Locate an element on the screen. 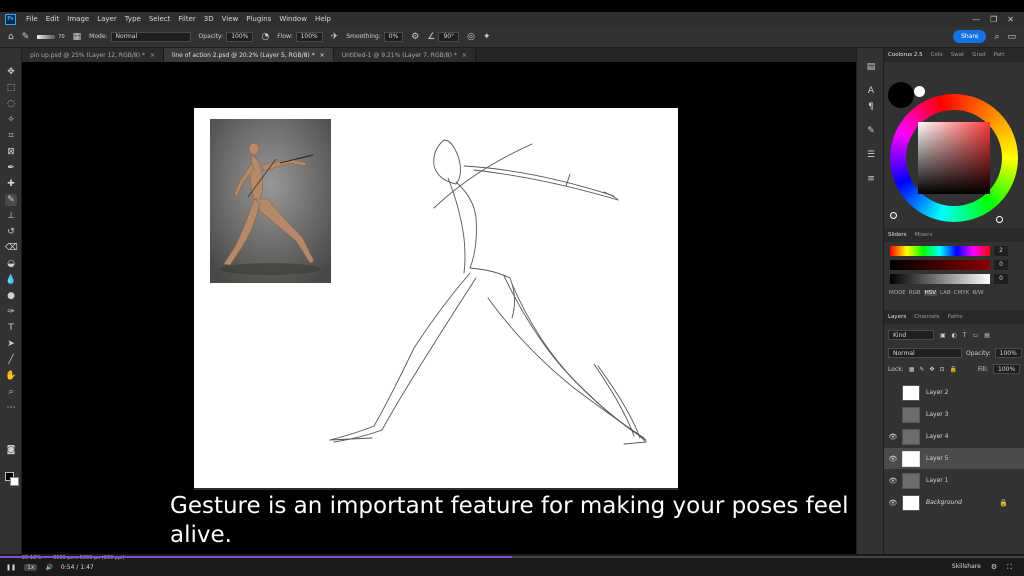  filter-pixel-icon: ▣ is located at coordinates (943, 335).